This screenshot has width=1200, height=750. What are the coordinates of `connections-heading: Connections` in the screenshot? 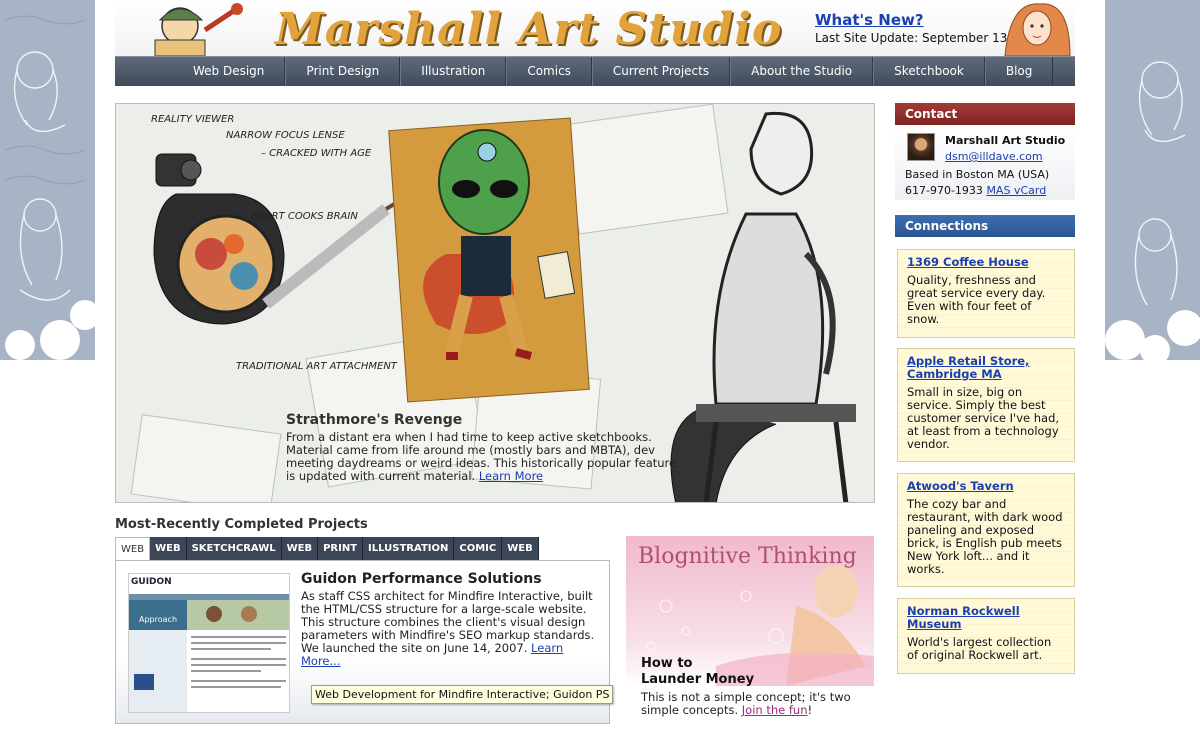 It's located at (985, 226).